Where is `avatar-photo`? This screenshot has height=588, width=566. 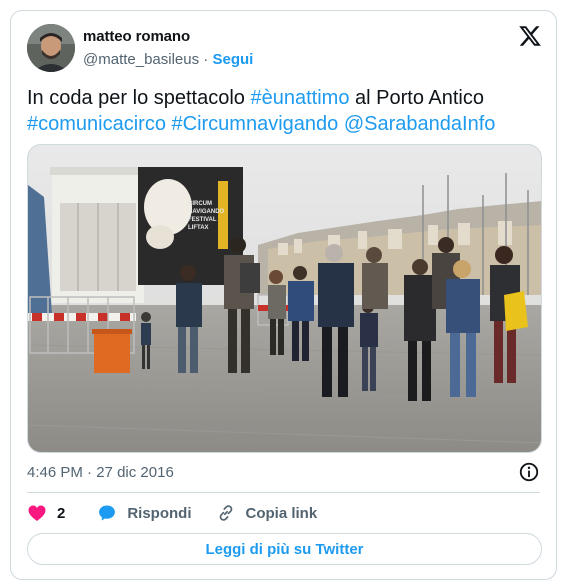 avatar-photo is located at coordinates (51, 48).